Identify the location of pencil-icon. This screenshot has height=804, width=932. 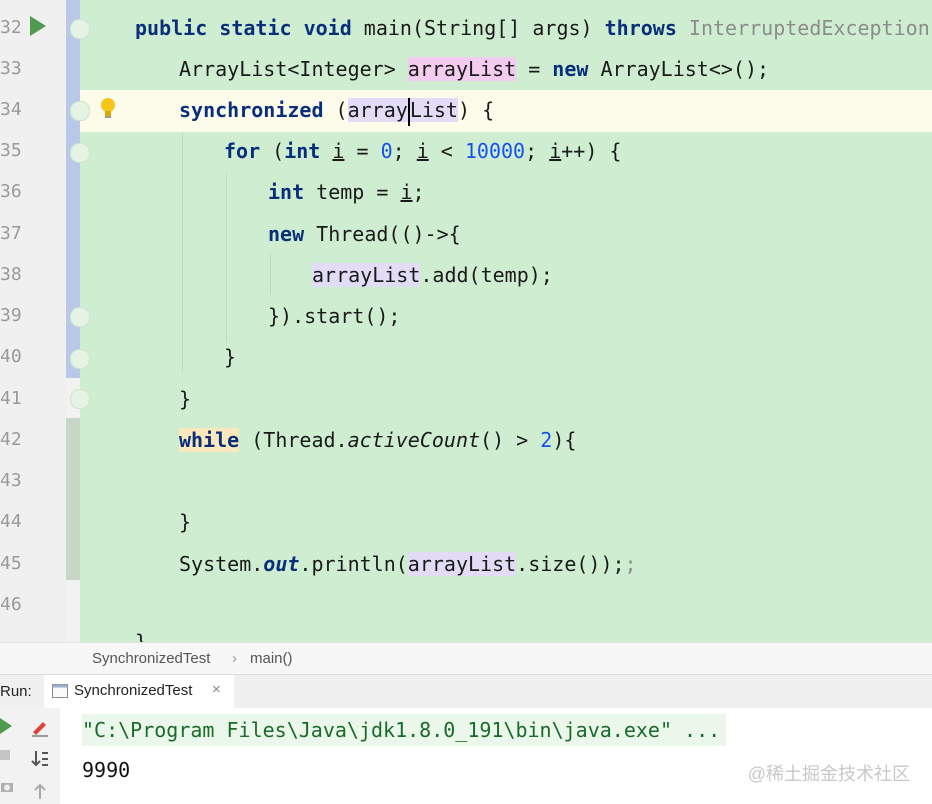
(40, 728).